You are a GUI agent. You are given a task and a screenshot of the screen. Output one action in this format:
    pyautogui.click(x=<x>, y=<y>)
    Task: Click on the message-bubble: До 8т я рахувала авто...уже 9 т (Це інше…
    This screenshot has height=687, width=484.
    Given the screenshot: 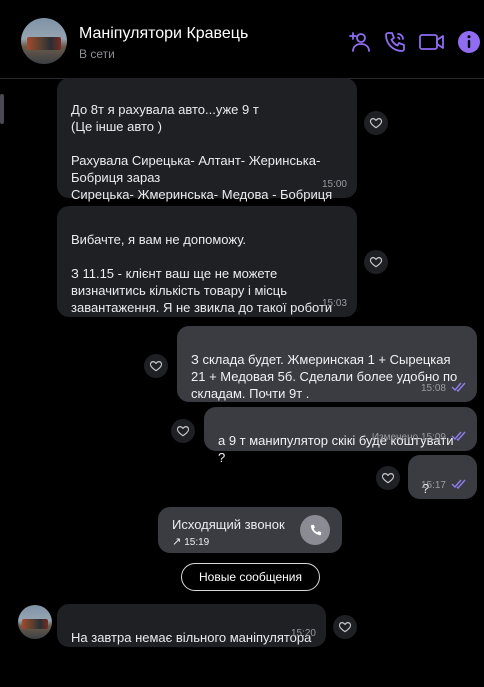 What is the action you would take?
    pyautogui.click(x=207, y=140)
    